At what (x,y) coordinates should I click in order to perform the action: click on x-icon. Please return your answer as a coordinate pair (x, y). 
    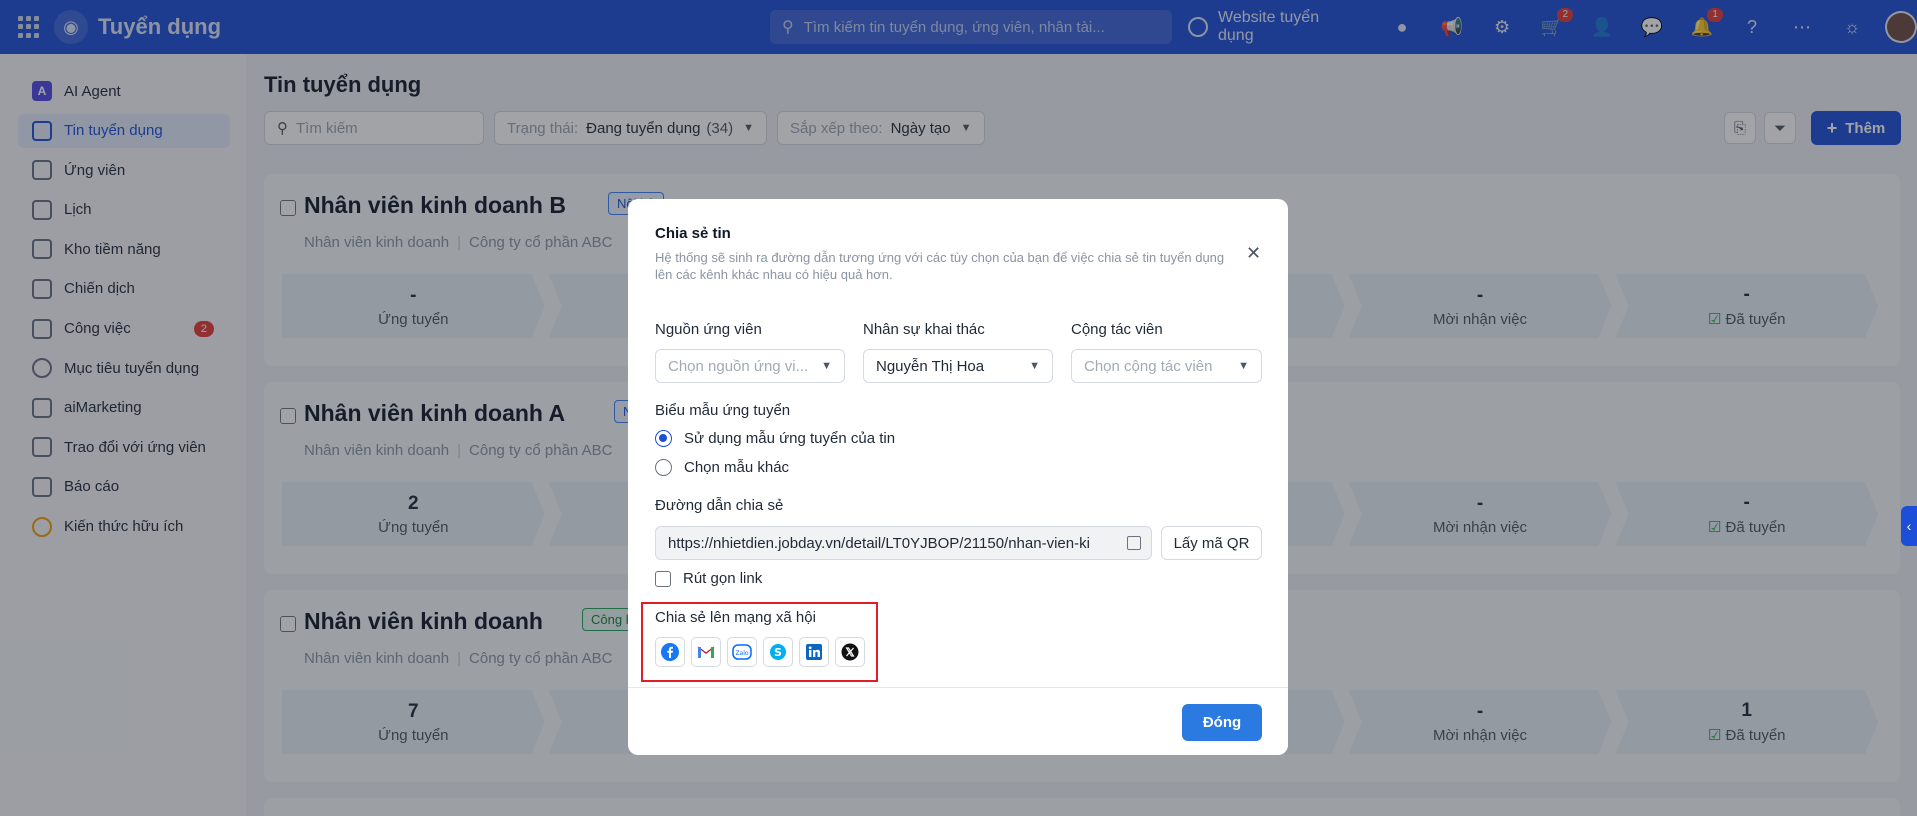
    Looking at the image, I should click on (850, 652).